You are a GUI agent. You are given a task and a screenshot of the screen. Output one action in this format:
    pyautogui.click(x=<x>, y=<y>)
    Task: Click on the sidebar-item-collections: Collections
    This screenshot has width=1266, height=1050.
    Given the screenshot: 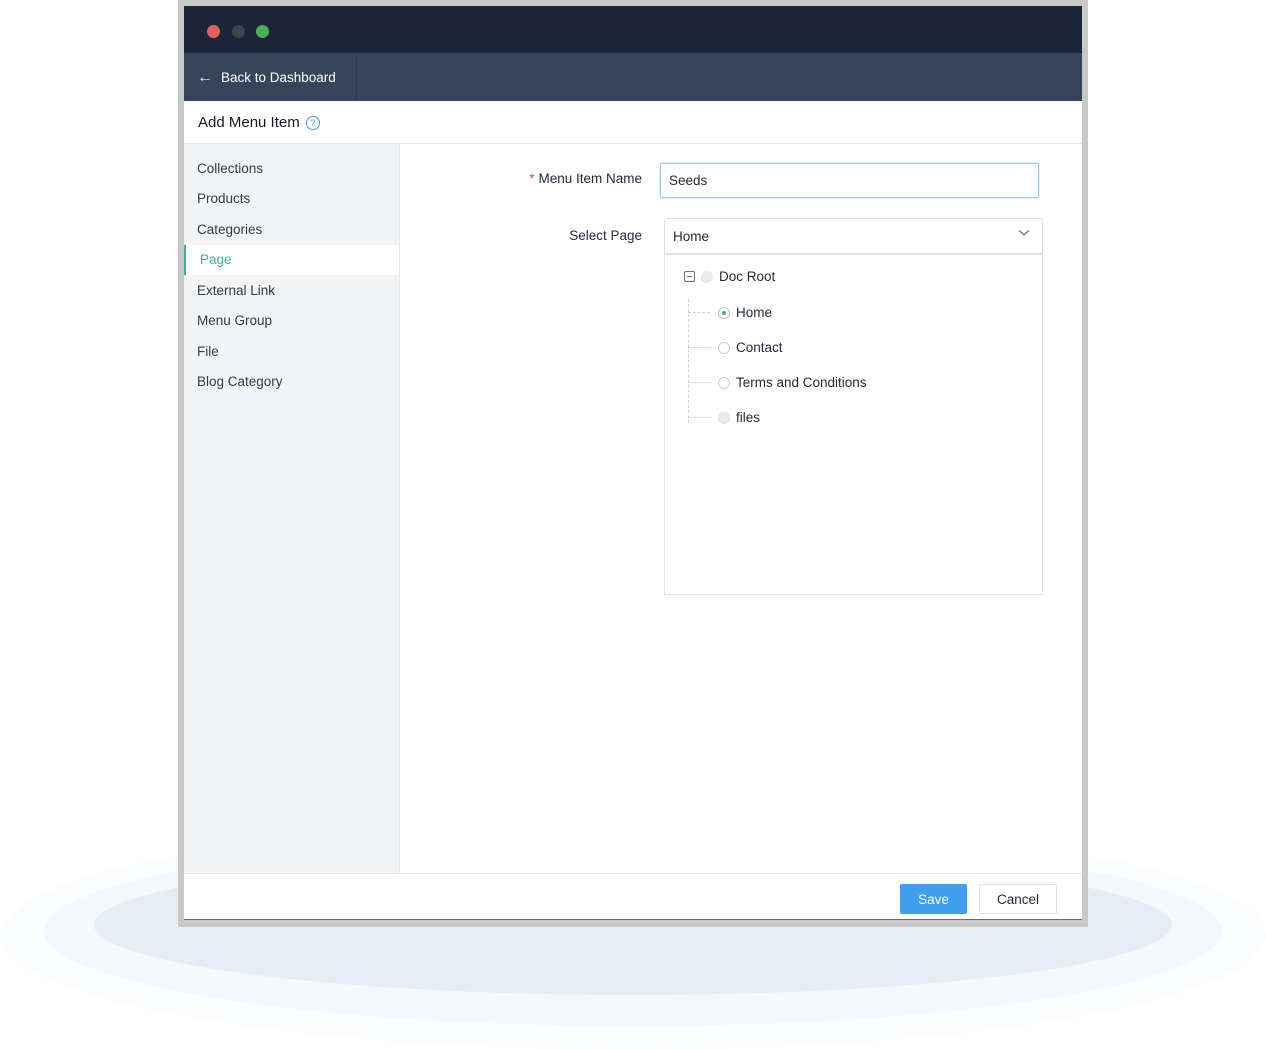 What is the action you would take?
    pyautogui.click(x=291, y=168)
    